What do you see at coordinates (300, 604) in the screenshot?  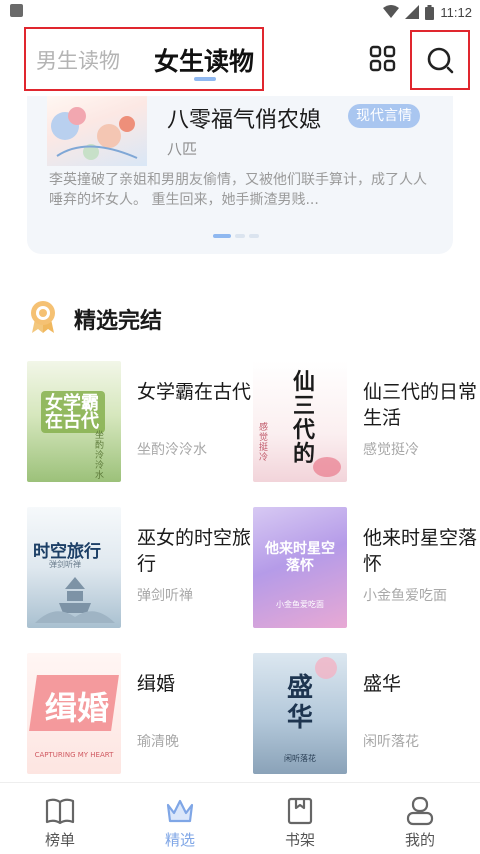 I see `cover-author: 小金鱼爱吃面` at bounding box center [300, 604].